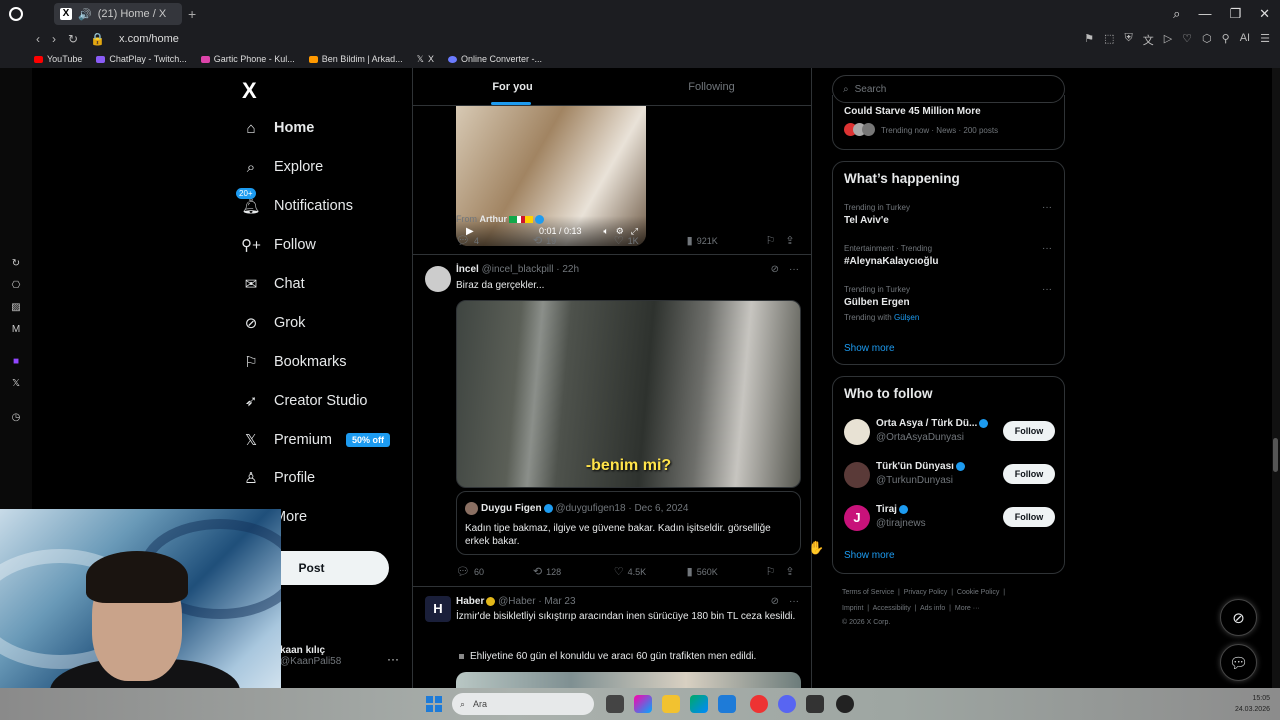  What do you see at coordinates (294, 362) in the screenshot?
I see `nav-bookmarks: ⚐ Bookmarks` at bounding box center [294, 362].